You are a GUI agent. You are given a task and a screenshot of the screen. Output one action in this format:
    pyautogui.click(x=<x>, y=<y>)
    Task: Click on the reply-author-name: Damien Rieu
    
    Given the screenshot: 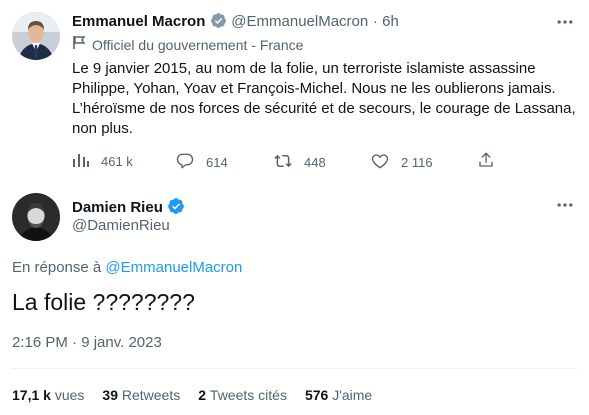 What is the action you would take?
    pyautogui.click(x=117, y=207)
    